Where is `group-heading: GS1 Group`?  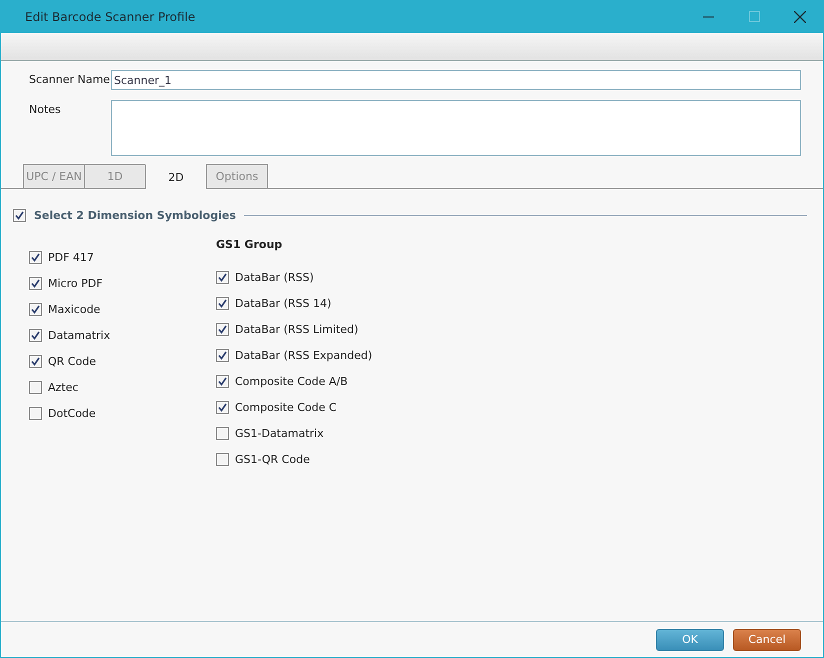 group-heading: GS1 Group is located at coordinates (250, 245).